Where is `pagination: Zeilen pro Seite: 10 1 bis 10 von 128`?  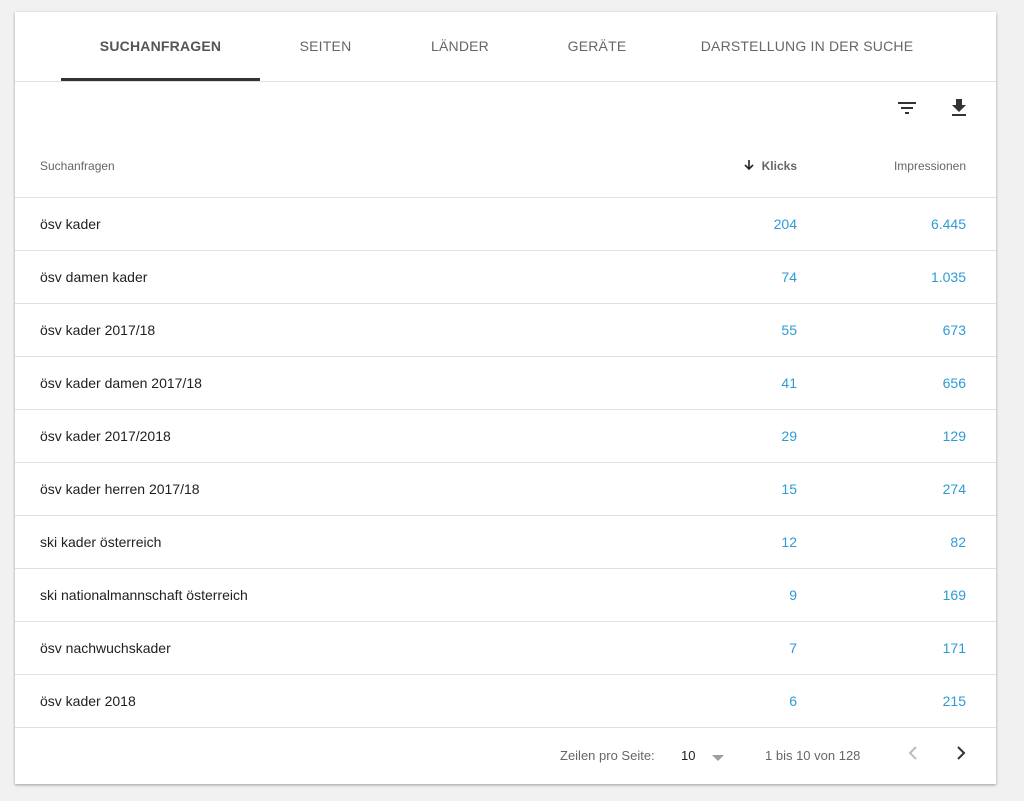
pagination: Zeilen pro Seite: 10 1 bis 10 von 128 is located at coordinates (505, 754).